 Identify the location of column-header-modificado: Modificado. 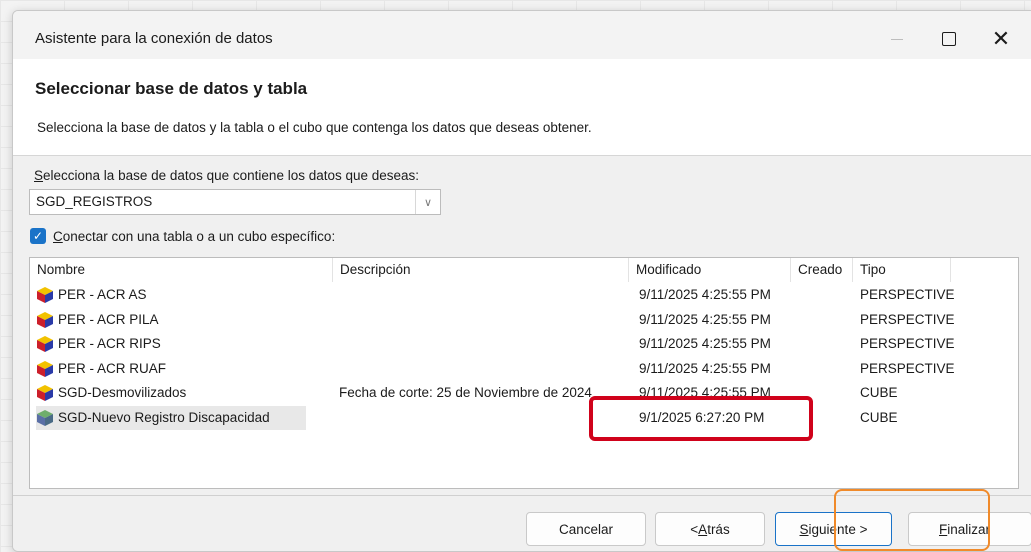
(710, 270).